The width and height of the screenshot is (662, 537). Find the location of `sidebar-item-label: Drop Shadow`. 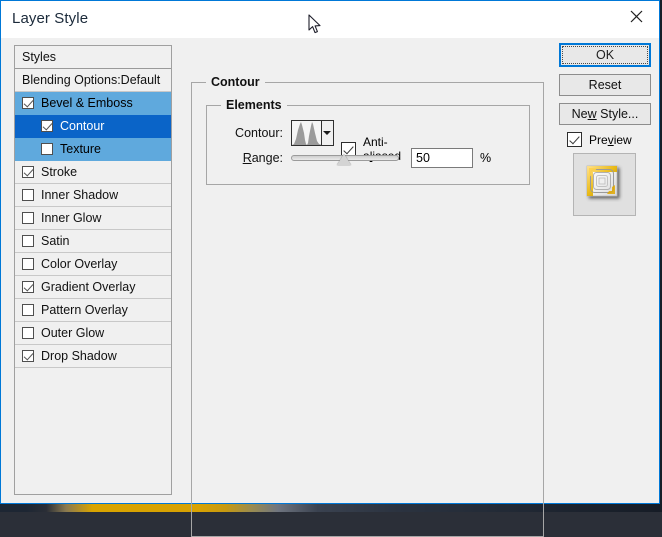

sidebar-item-label: Drop Shadow is located at coordinates (79, 356).